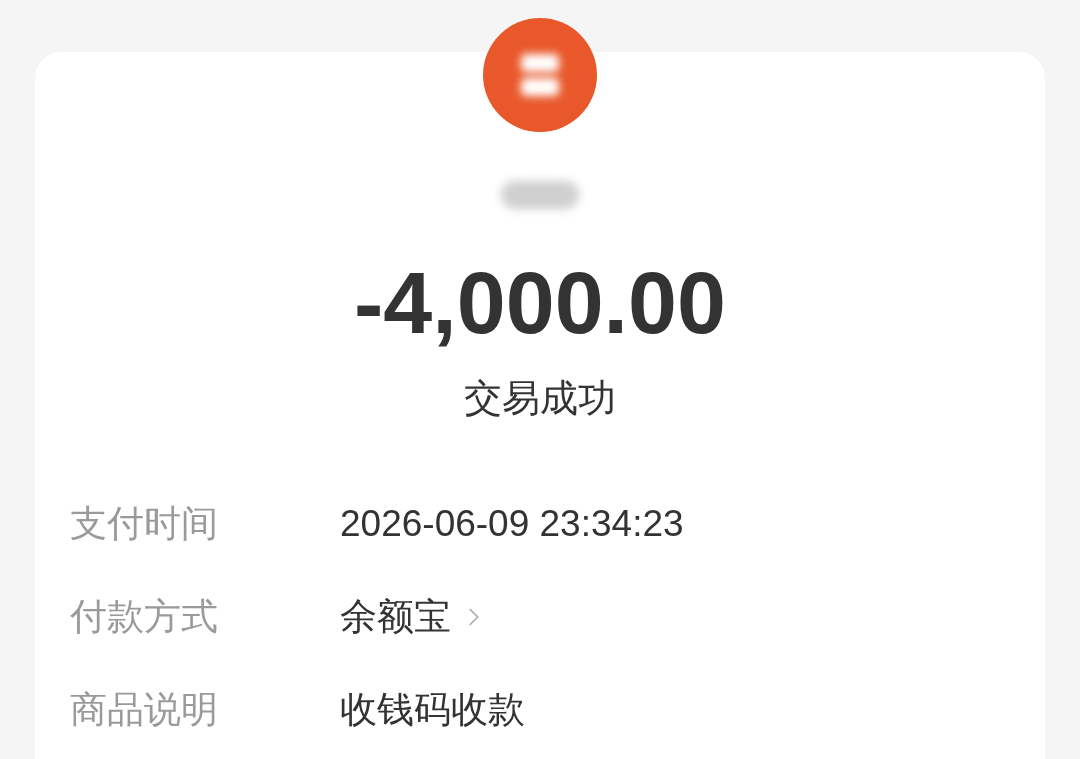  I want to click on status-text: 交易成功, so click(540, 398).